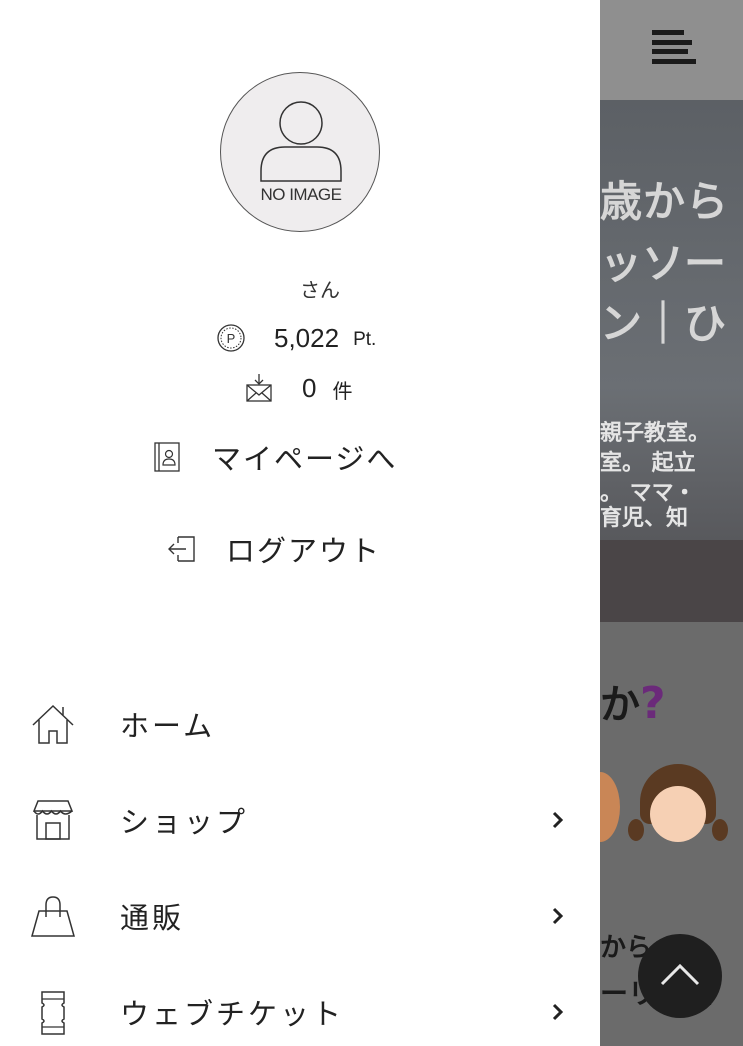 Image resolution: width=743 pixels, height=1046 pixels. What do you see at coordinates (300, 820) in the screenshot?
I see `nav-item-shop: ショップ` at bounding box center [300, 820].